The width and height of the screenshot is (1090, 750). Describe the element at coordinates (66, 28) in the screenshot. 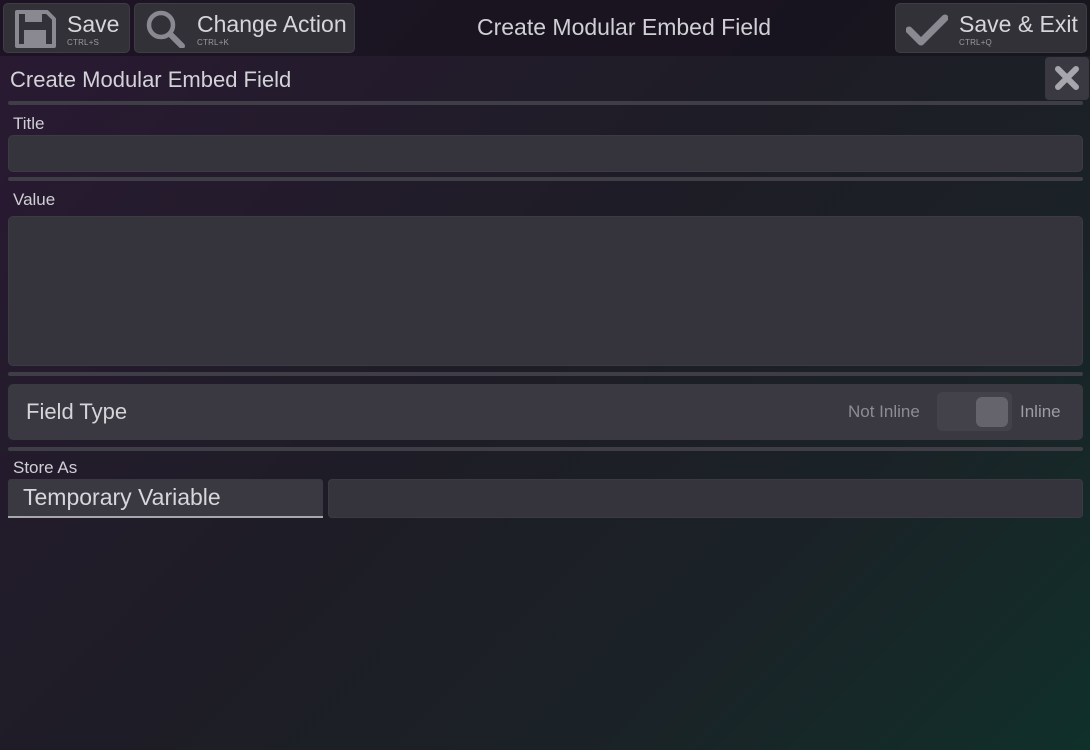

I see `save-button: Save CTRL+S` at that location.